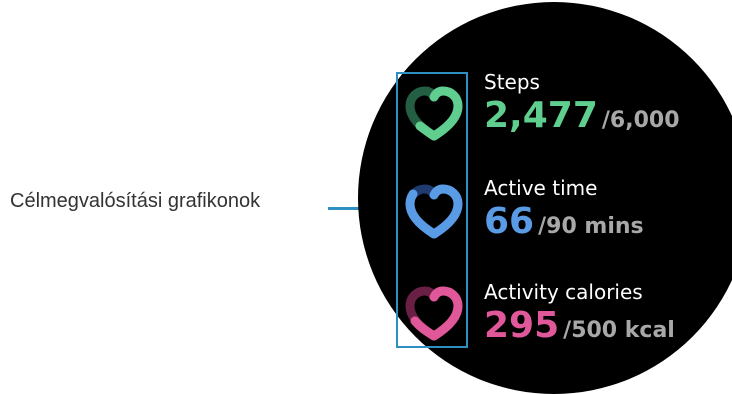 This screenshot has width=732, height=394. I want to click on active-time-goal-value: /90 mins, so click(591, 226).